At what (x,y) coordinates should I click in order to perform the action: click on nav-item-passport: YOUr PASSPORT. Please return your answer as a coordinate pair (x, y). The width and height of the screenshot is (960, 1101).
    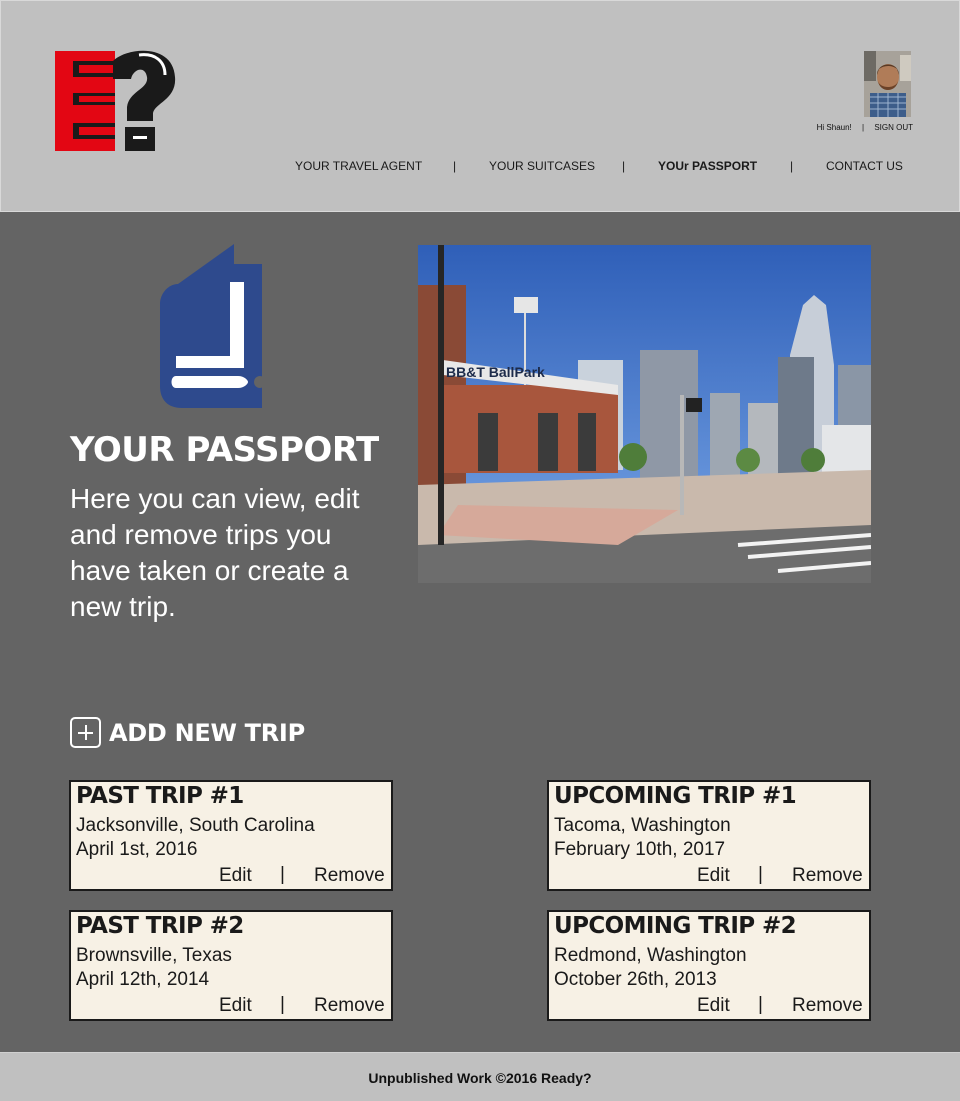
    Looking at the image, I should click on (707, 166).